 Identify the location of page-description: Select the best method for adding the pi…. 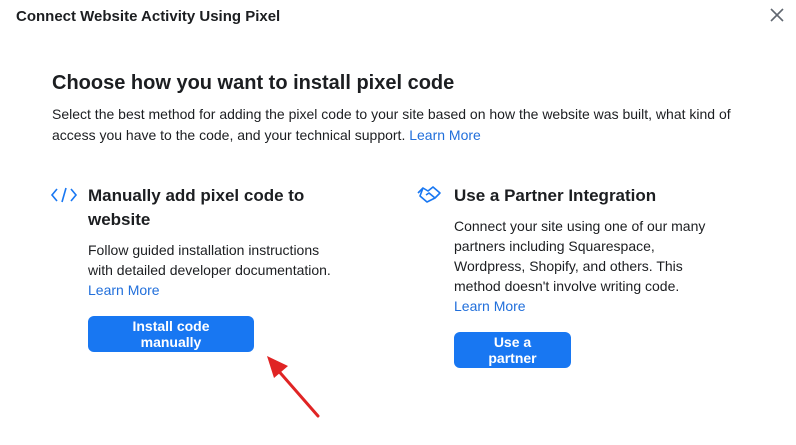
(402, 125).